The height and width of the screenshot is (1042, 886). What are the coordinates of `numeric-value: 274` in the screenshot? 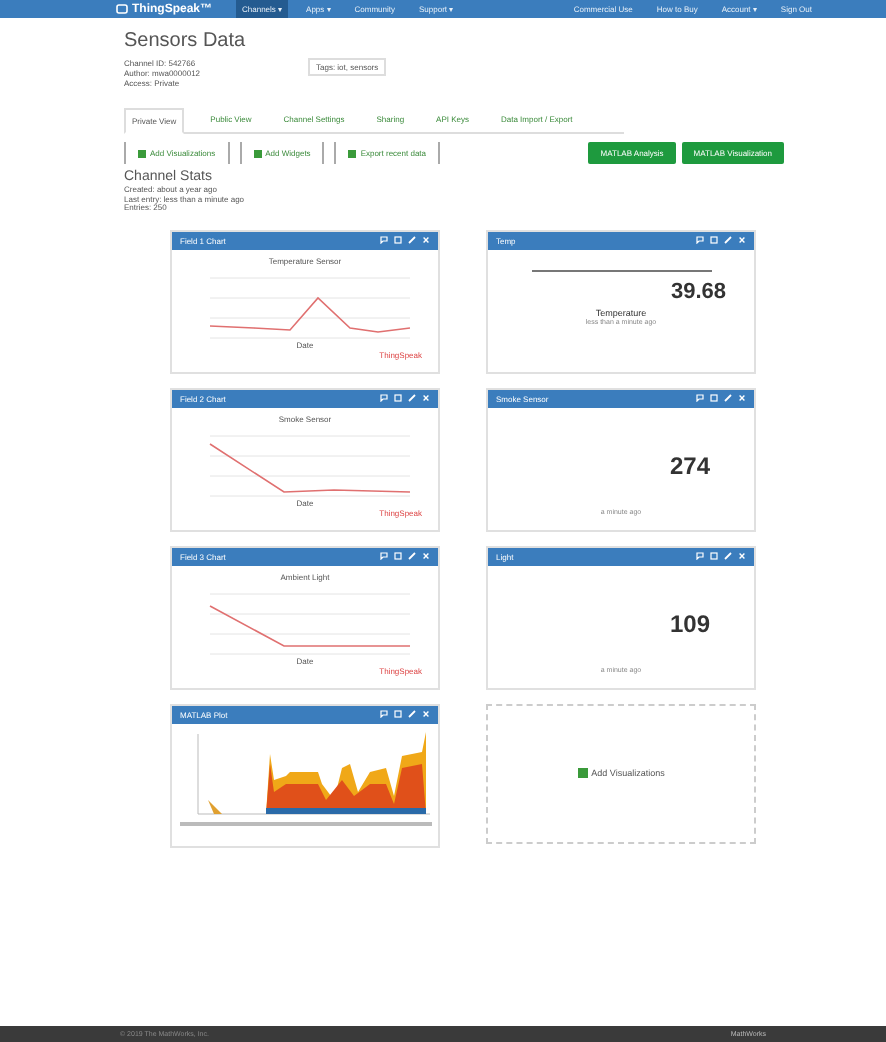 It's located at (689, 465).